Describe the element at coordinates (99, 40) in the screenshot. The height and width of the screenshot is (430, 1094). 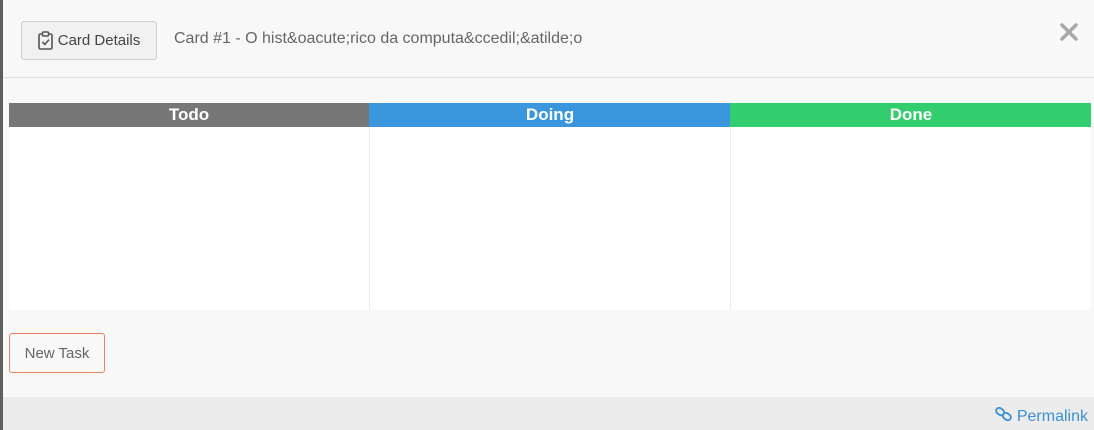
I see `card-details-label: Card Details` at that location.